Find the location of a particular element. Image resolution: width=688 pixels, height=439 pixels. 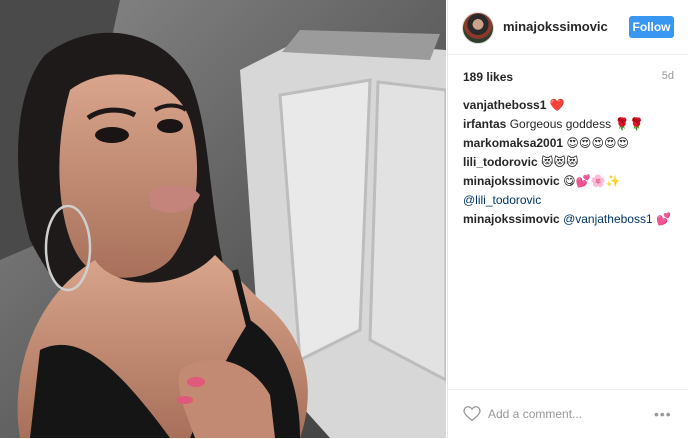

comment-username: lili_todorovic is located at coordinates (500, 162).